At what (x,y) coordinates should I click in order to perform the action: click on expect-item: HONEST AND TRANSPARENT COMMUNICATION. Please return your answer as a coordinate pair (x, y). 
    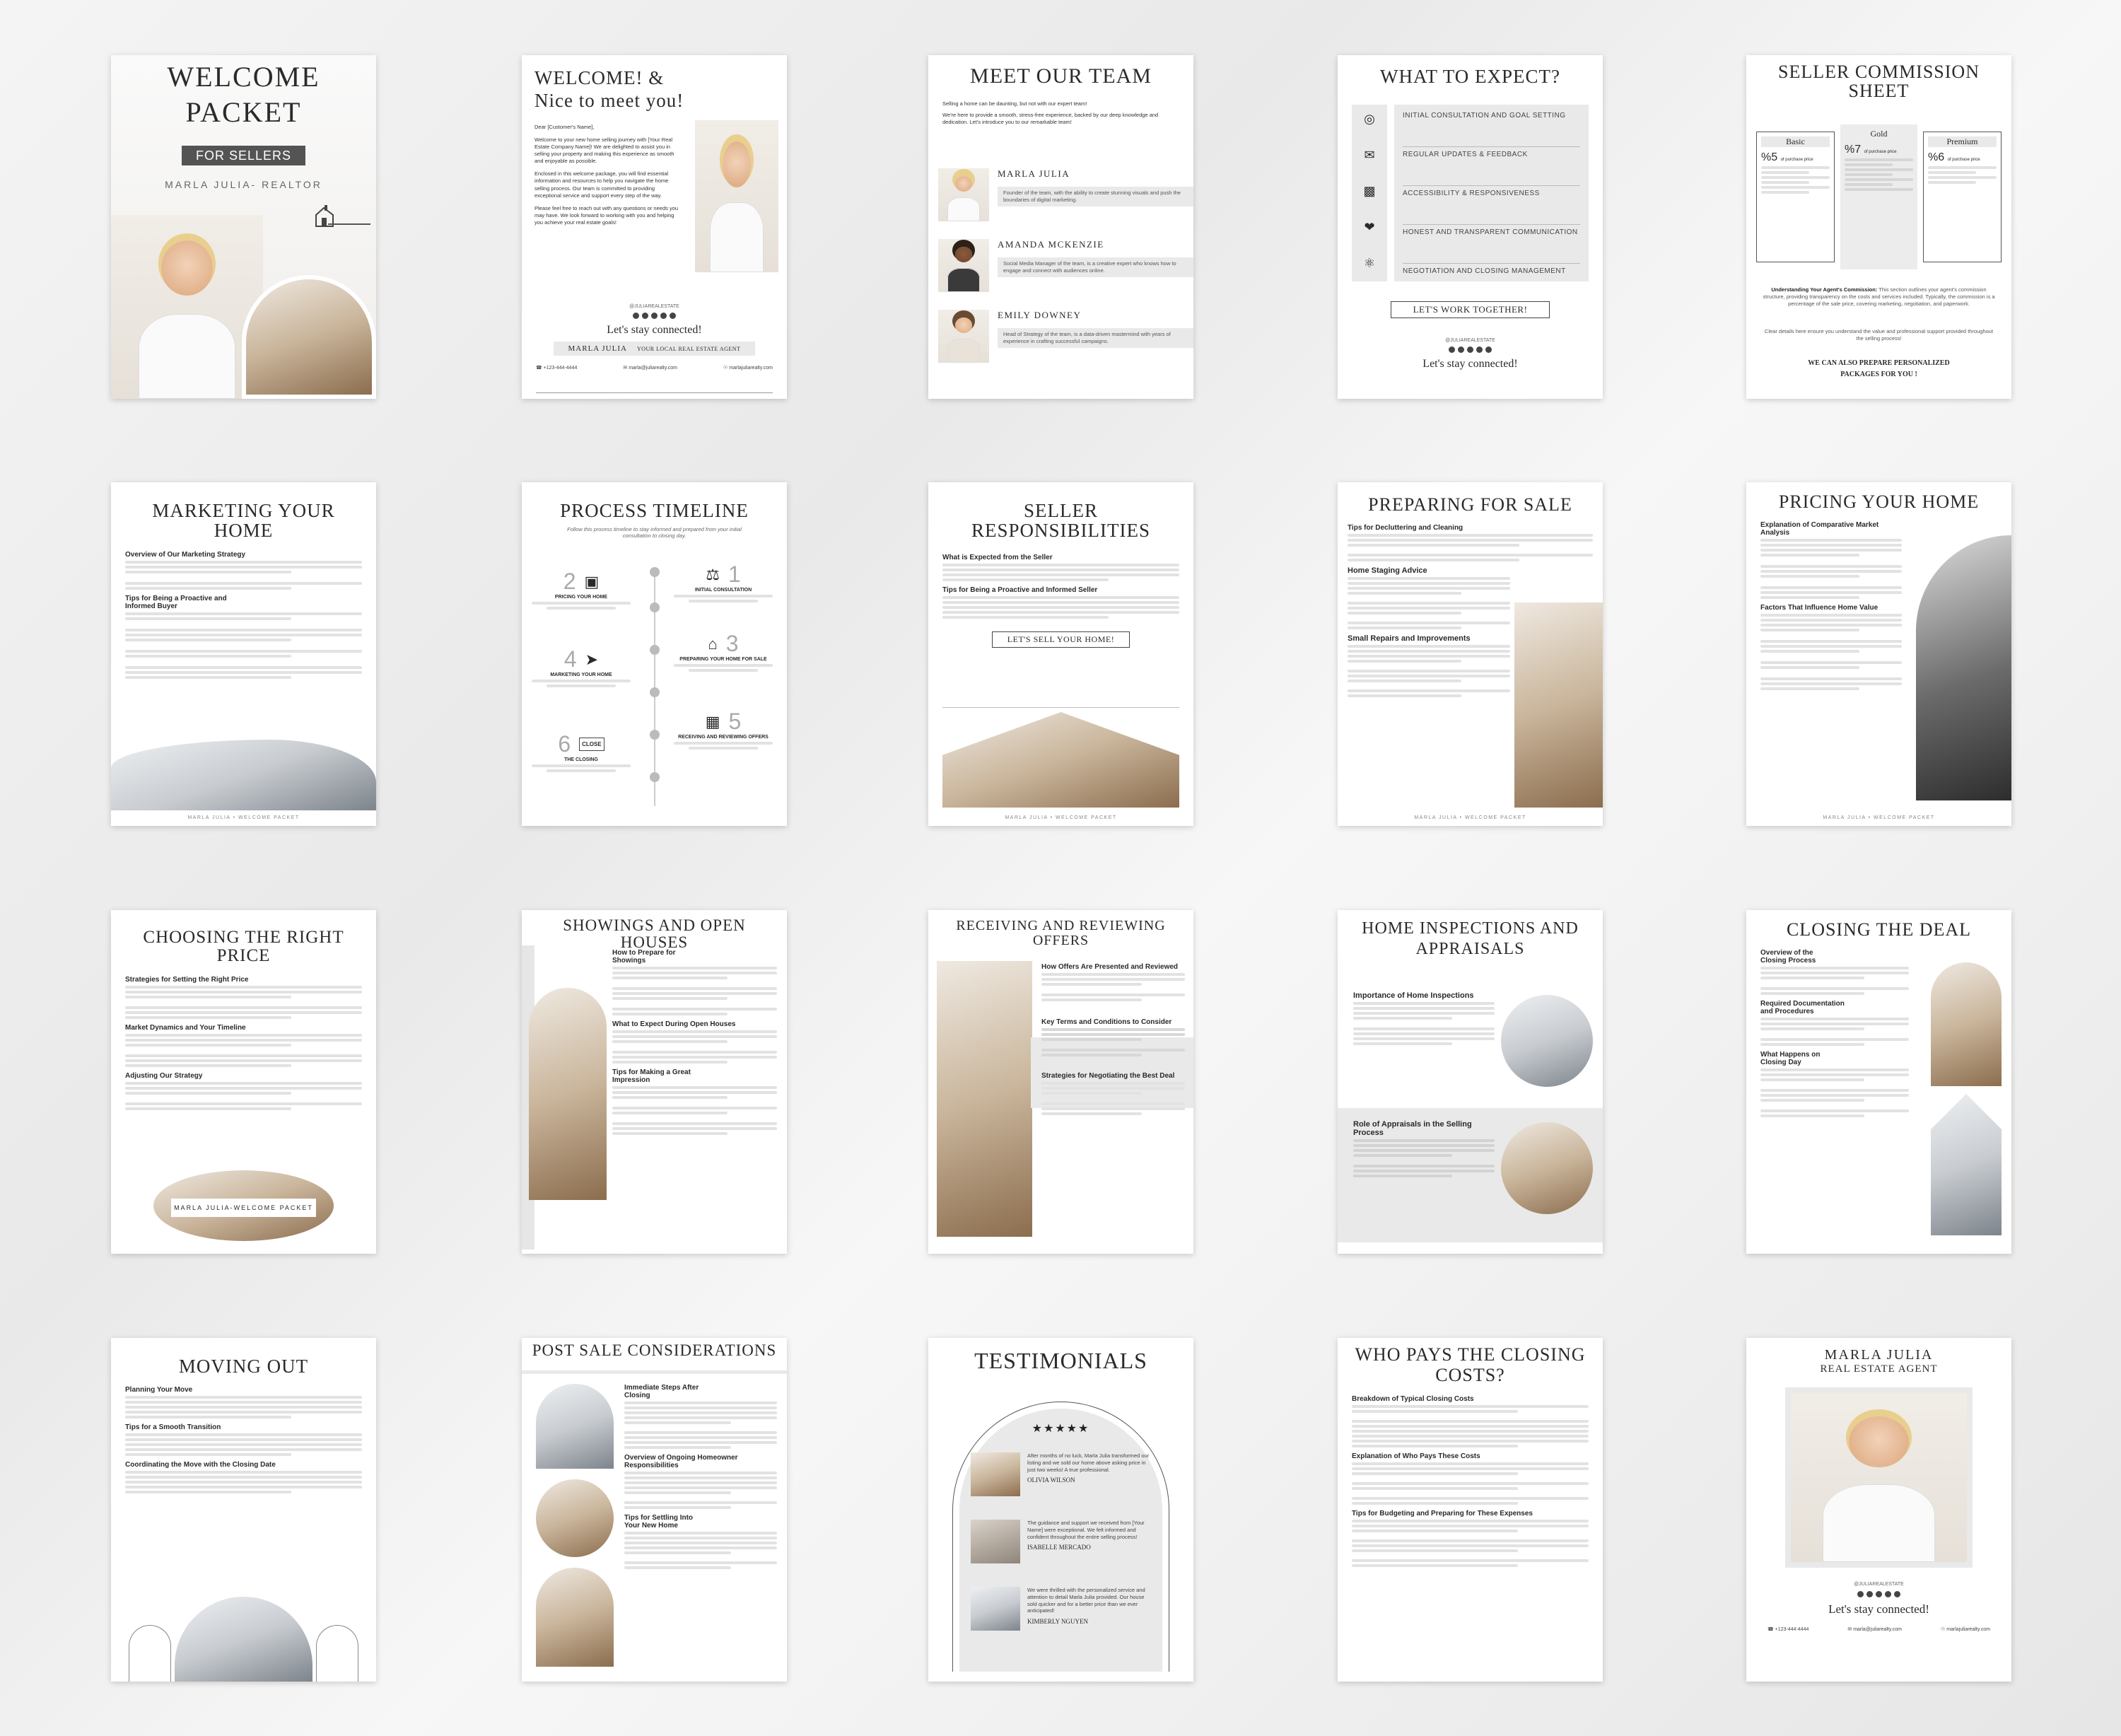
    Looking at the image, I should click on (1491, 246).